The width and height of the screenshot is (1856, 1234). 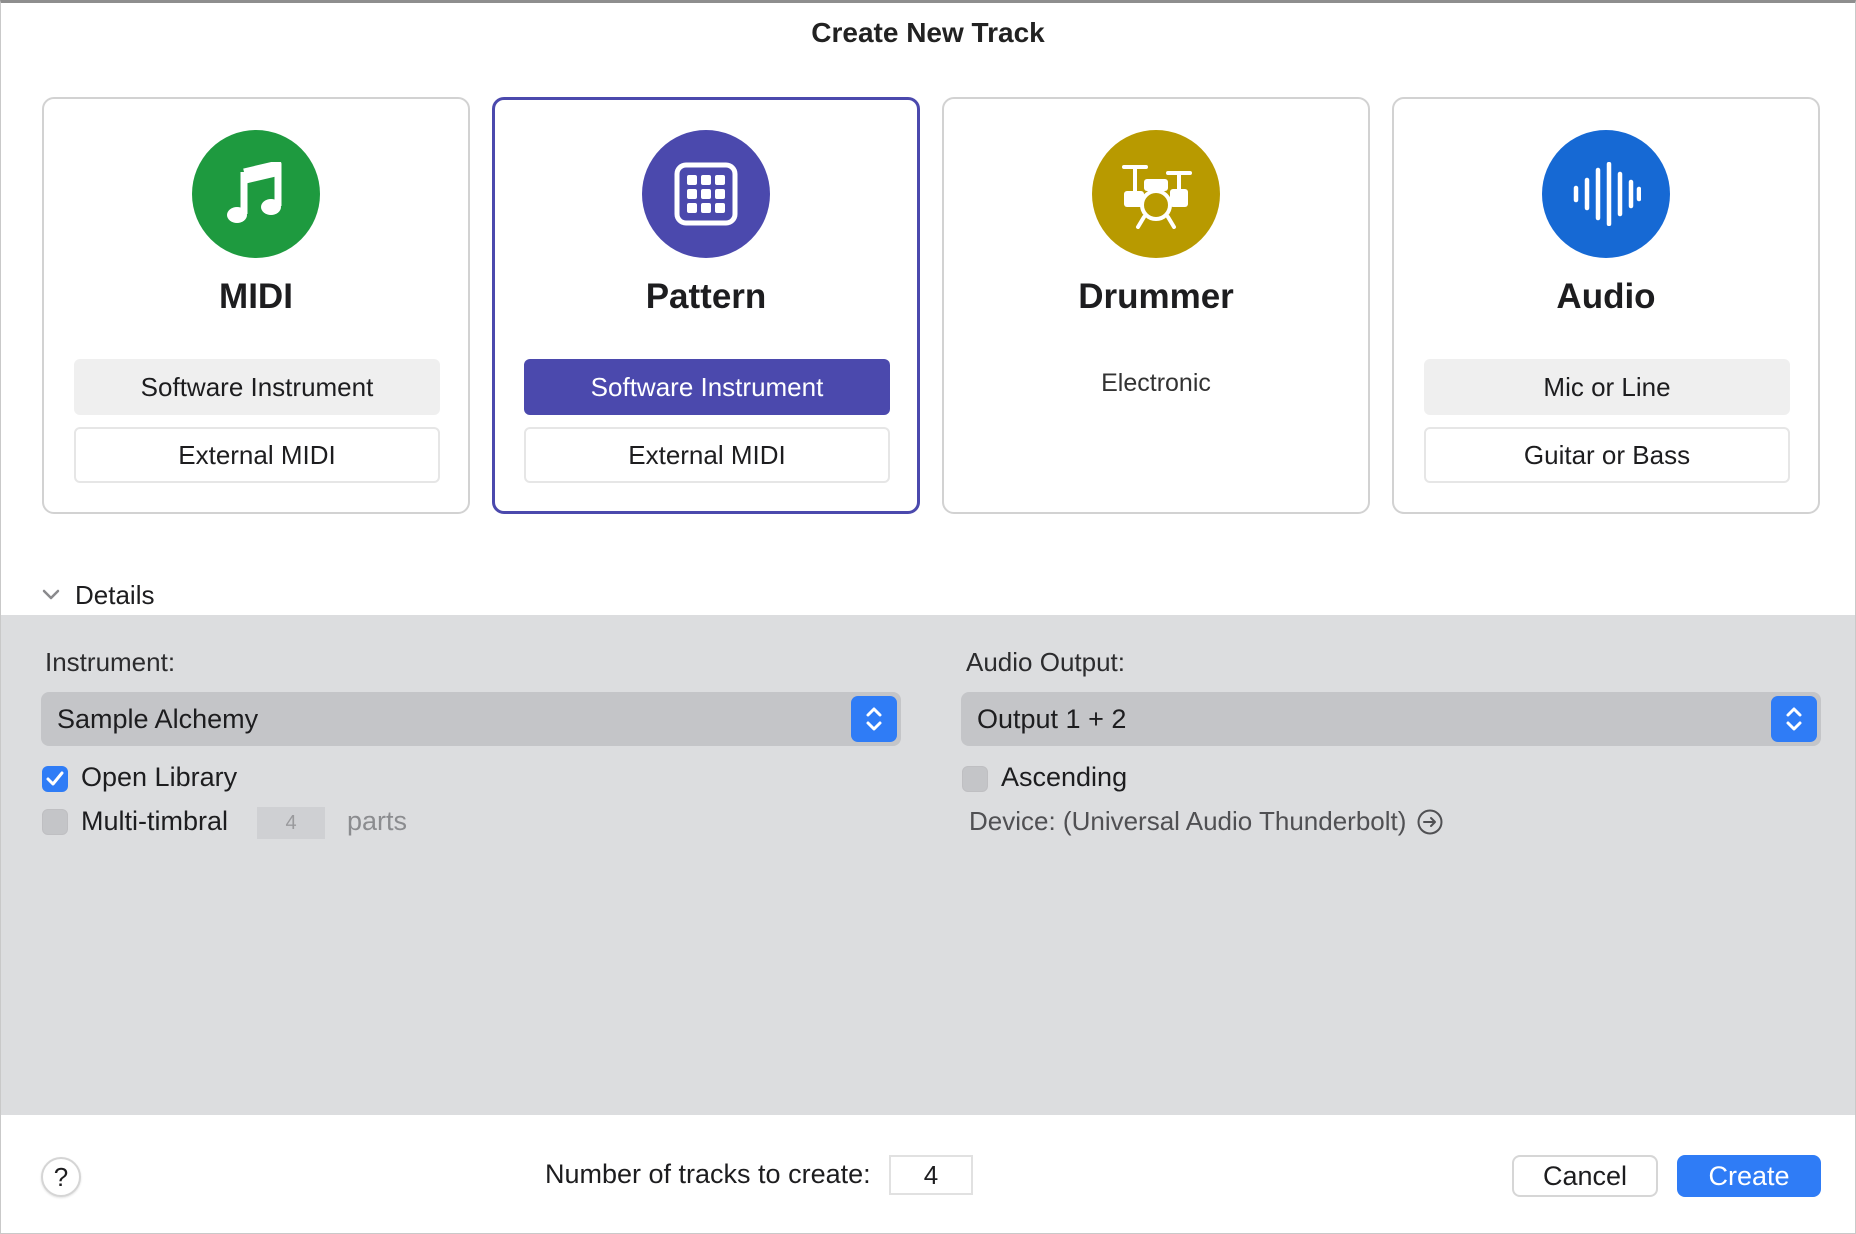 I want to click on multitimbral-checkbox, so click(x=55, y=822).